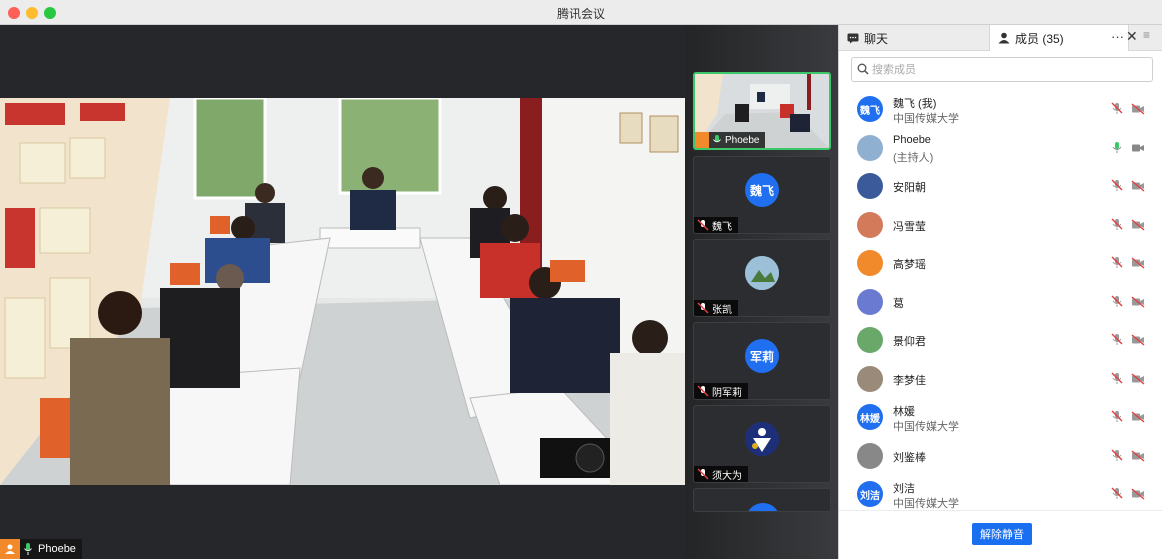 Image resolution: width=1162 pixels, height=559 pixels. What do you see at coordinates (1000, 186) in the screenshot?
I see `member-row: 安阳朝` at bounding box center [1000, 186].